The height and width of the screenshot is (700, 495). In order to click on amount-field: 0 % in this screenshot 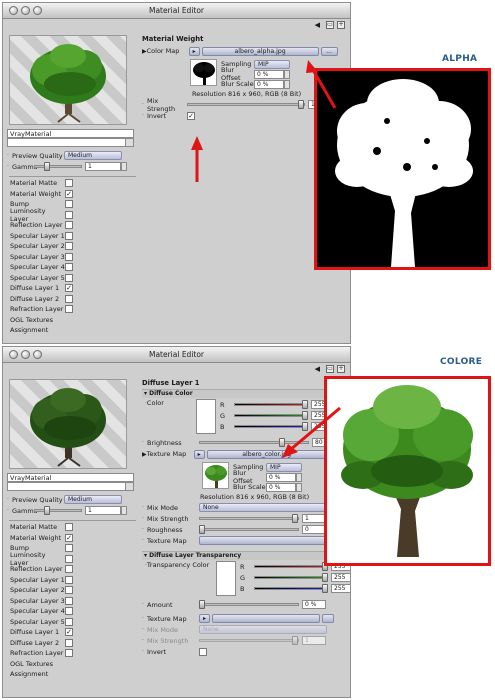, I will do `click(314, 604)`.